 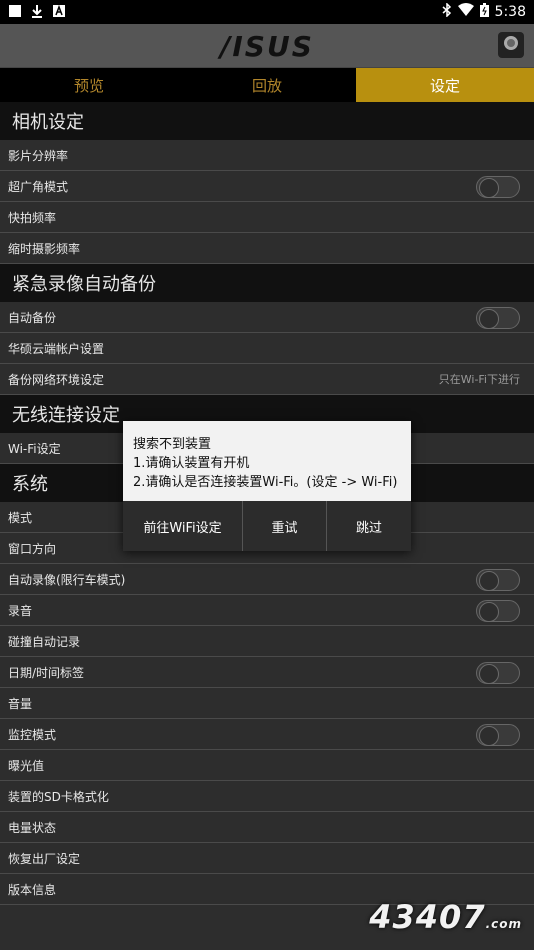 What do you see at coordinates (267, 796) in the screenshot?
I see `setting-sd-format: 装置的SD卡格式化` at bounding box center [267, 796].